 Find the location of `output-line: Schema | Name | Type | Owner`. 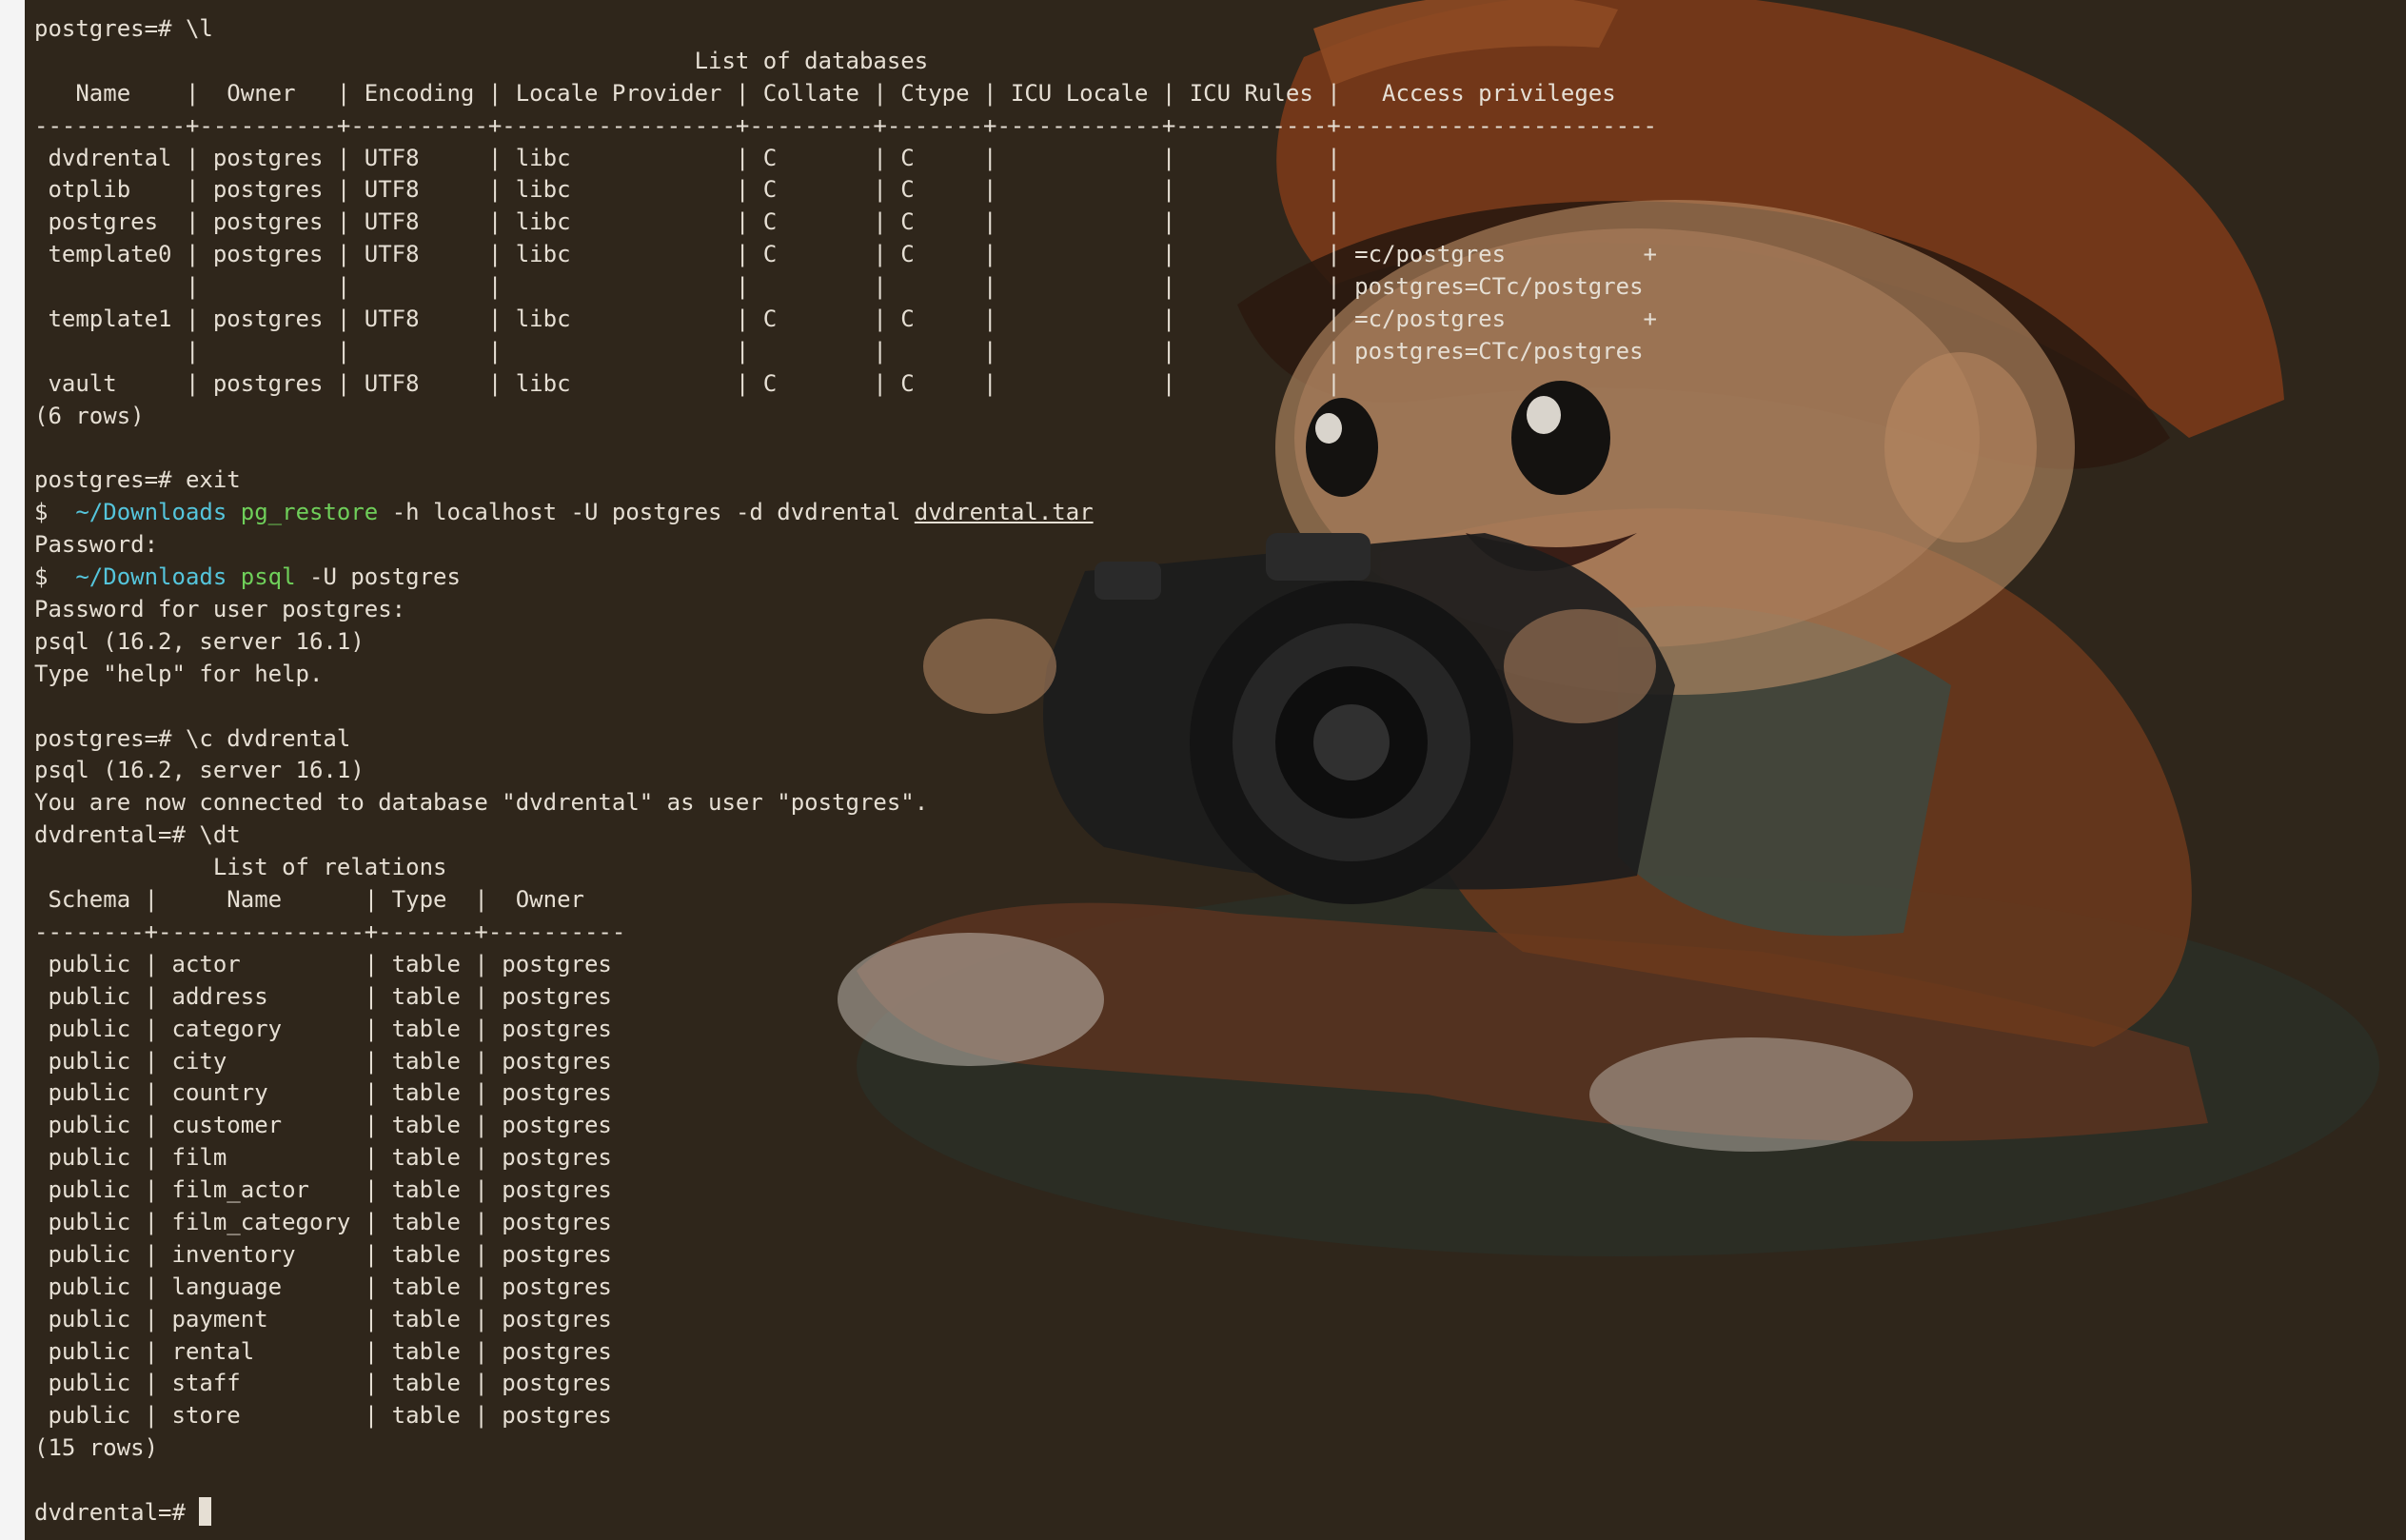

output-line: Schema | Name | Type | Owner is located at coordinates (309, 900).